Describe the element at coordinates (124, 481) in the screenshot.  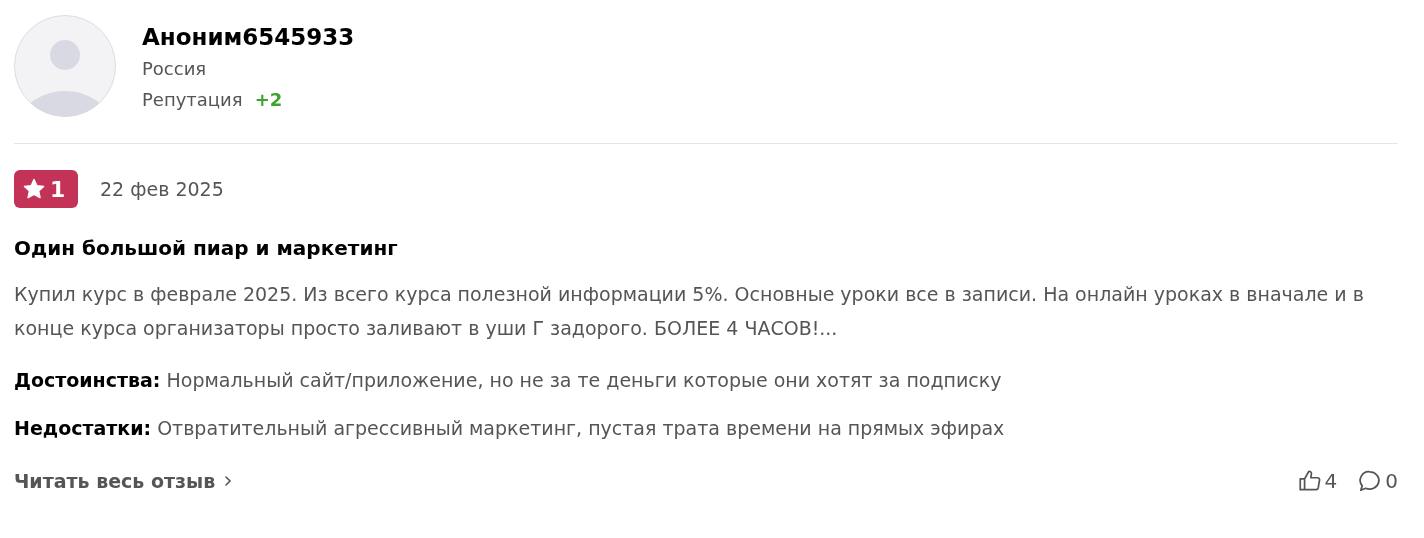
I see `read-more-link: Читать весь отзыв` at that location.